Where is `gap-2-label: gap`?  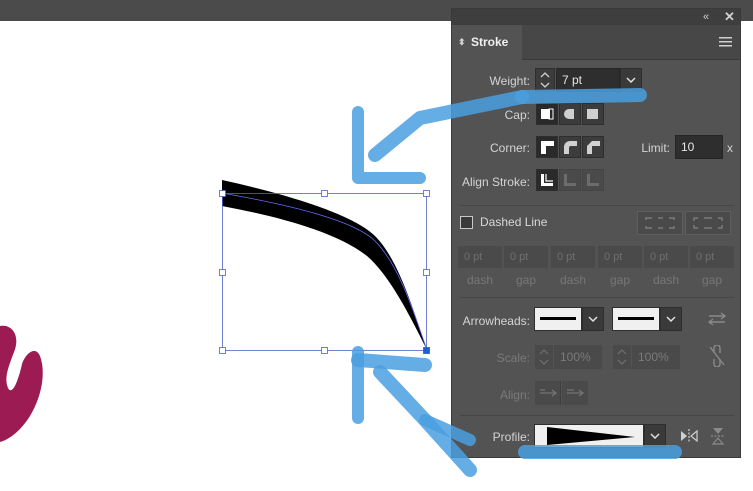 gap-2-label: gap is located at coordinates (620, 280).